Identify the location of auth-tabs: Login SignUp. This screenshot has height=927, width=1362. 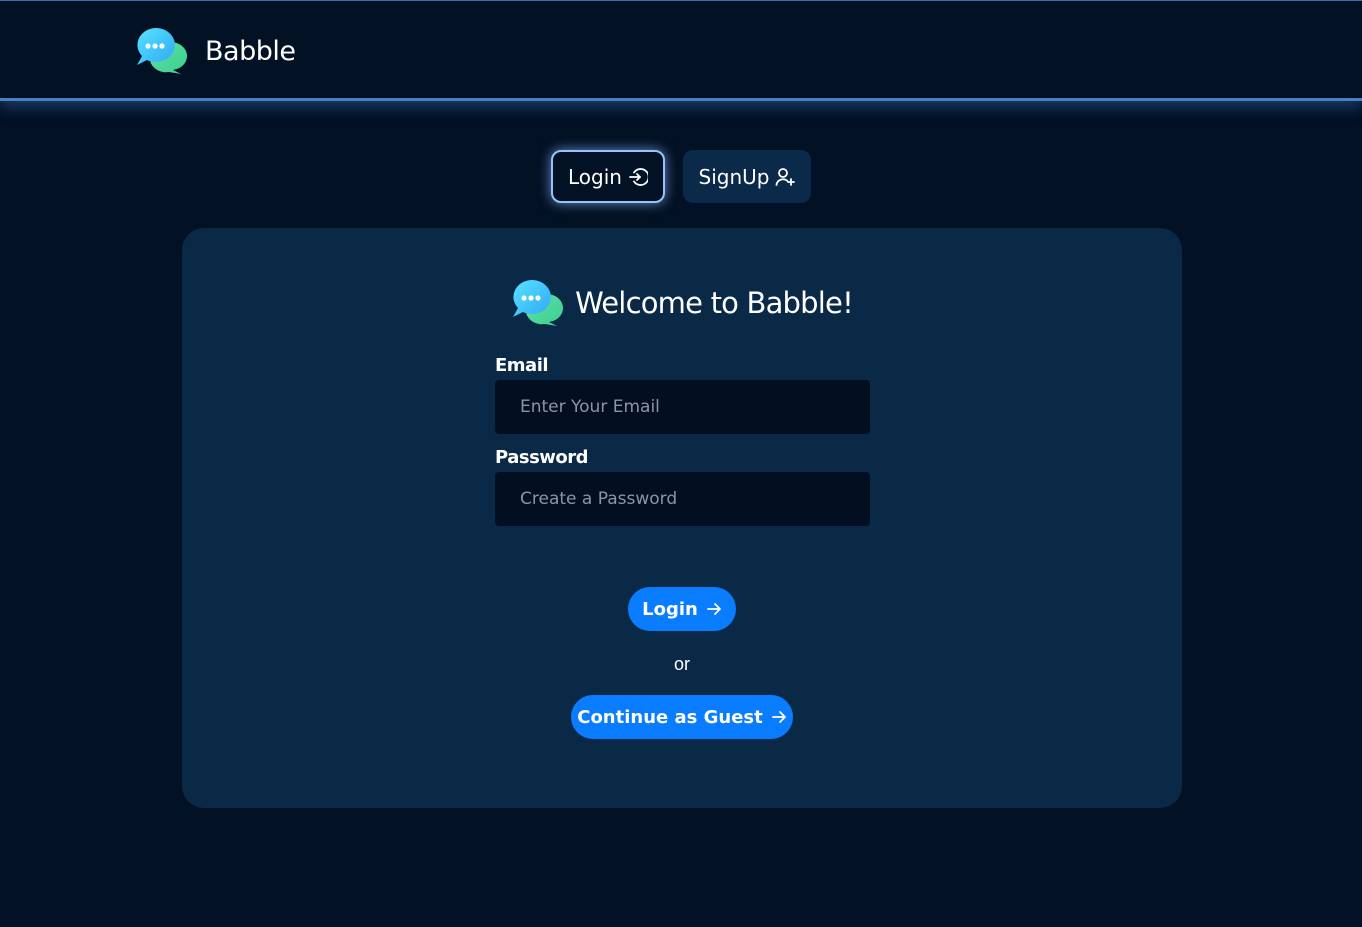
(681, 176).